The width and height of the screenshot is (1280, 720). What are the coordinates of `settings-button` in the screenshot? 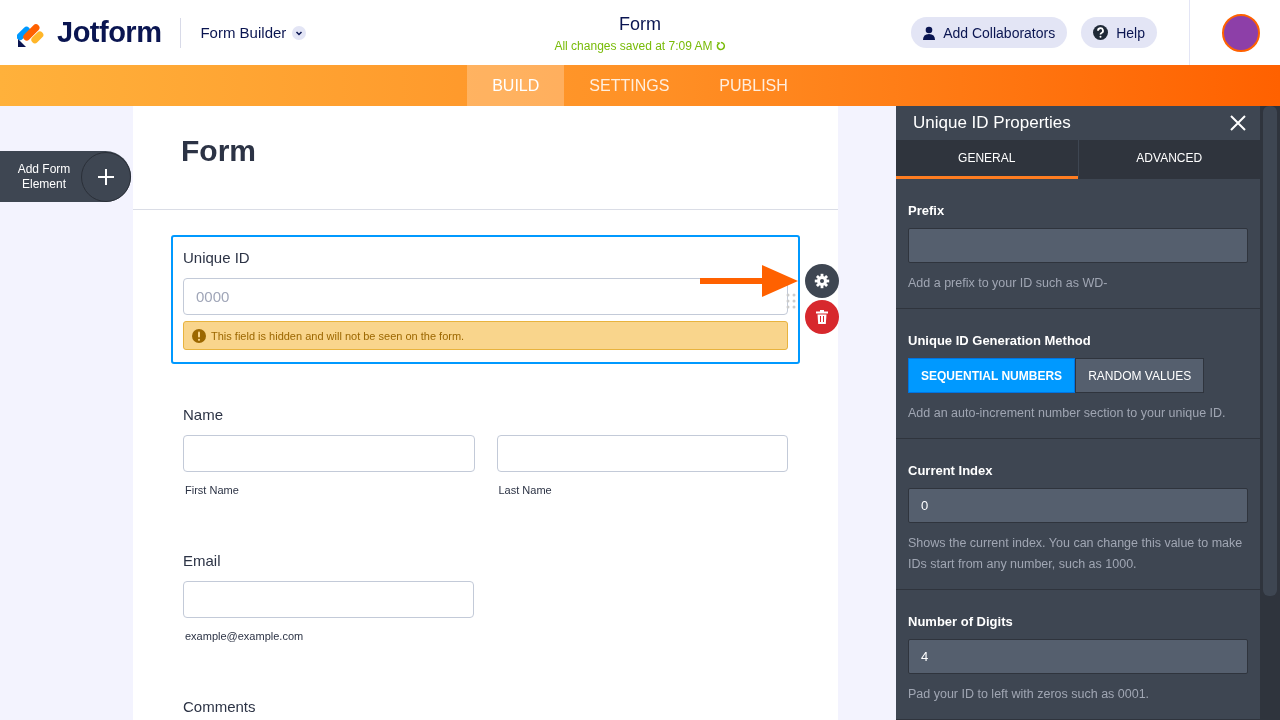 It's located at (822, 281).